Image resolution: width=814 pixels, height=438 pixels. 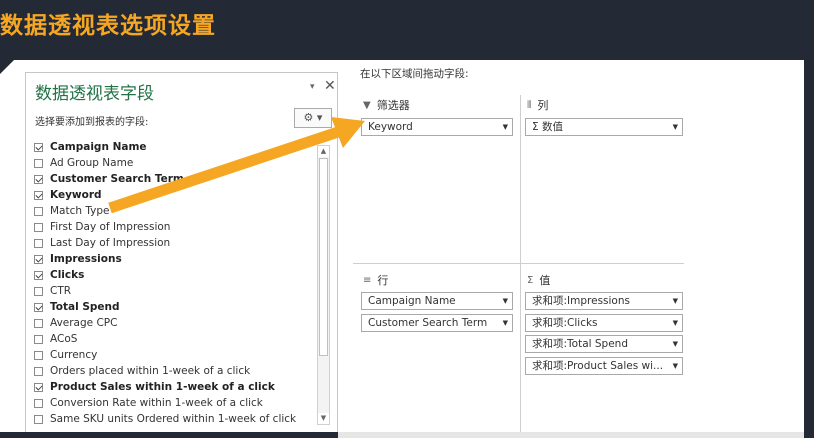 I want to click on chip-label: 求和项:Clicks, so click(x=565, y=323).